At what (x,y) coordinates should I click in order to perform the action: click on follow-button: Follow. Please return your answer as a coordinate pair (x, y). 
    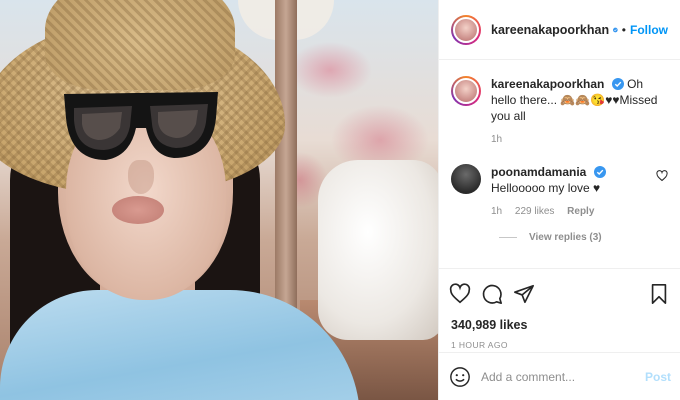
    Looking at the image, I should click on (649, 30).